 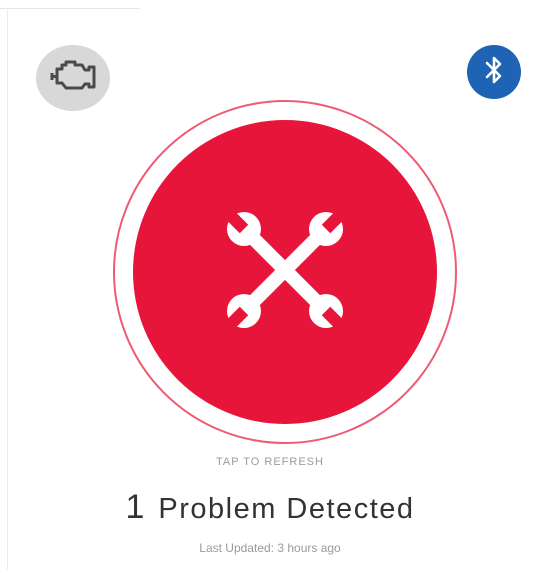 I want to click on problem-text: Problem Detected, so click(x=286, y=509).